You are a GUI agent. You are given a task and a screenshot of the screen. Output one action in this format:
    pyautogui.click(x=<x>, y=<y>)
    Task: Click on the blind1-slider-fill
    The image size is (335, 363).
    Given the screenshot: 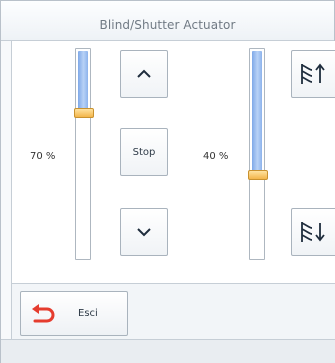 What is the action you would take?
    pyautogui.click(x=83, y=82)
    